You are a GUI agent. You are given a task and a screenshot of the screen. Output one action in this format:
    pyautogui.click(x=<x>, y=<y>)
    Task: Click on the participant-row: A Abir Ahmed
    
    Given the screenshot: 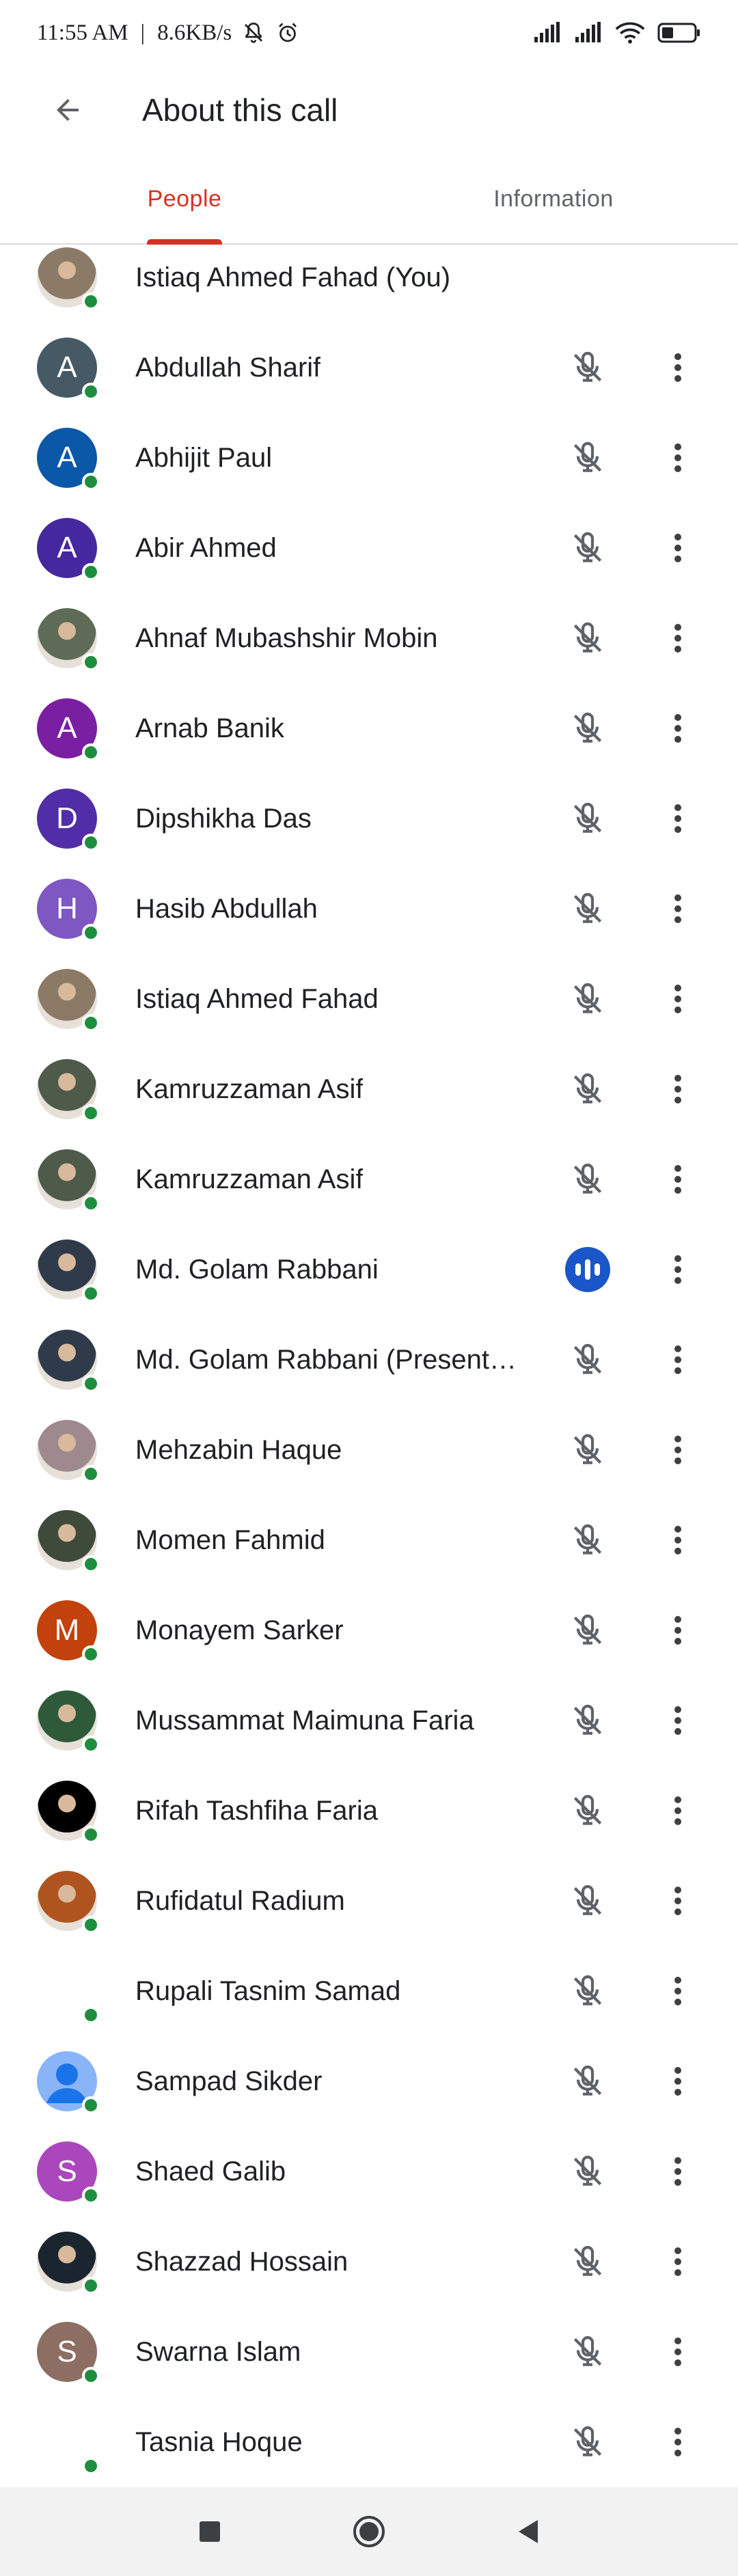 What is the action you would take?
    pyautogui.click(x=369, y=548)
    